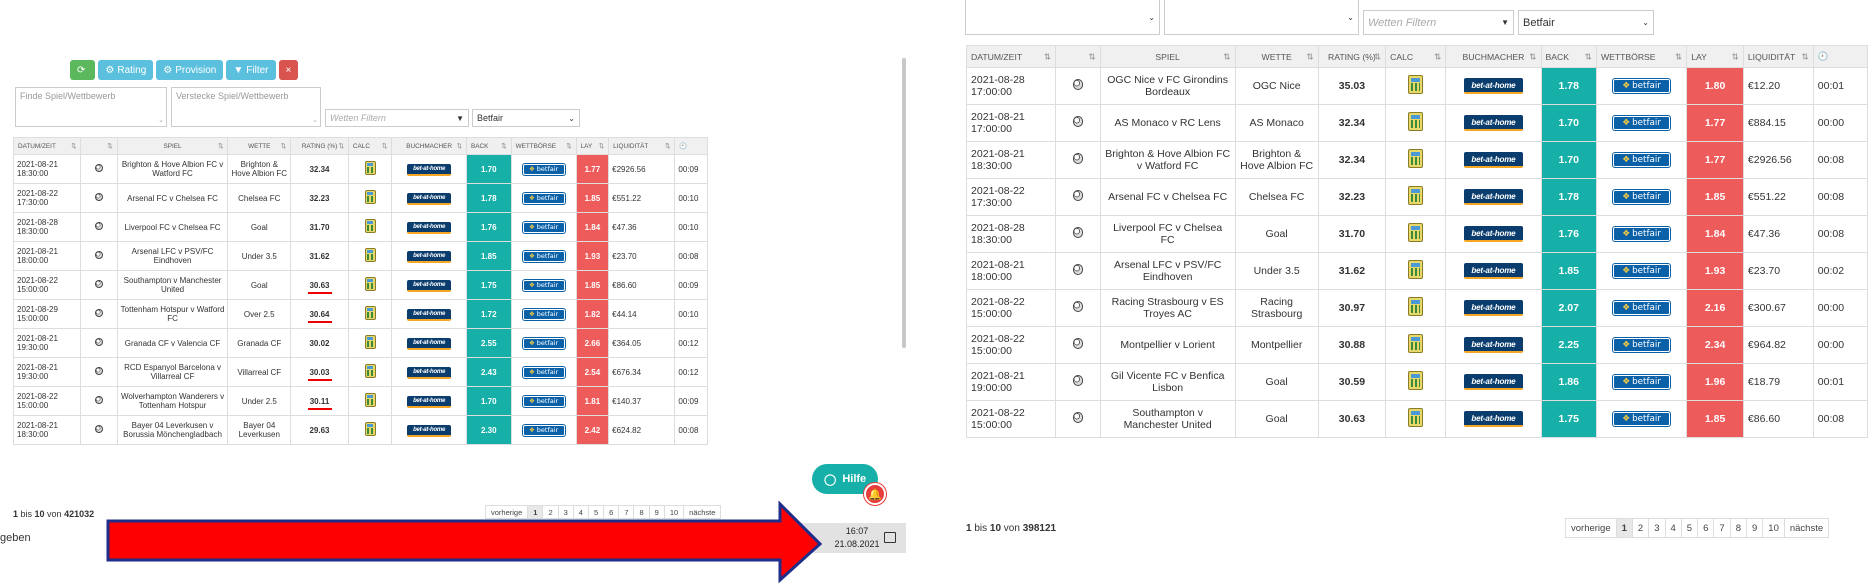  I want to click on cell-lay: 2.34, so click(1715, 345).